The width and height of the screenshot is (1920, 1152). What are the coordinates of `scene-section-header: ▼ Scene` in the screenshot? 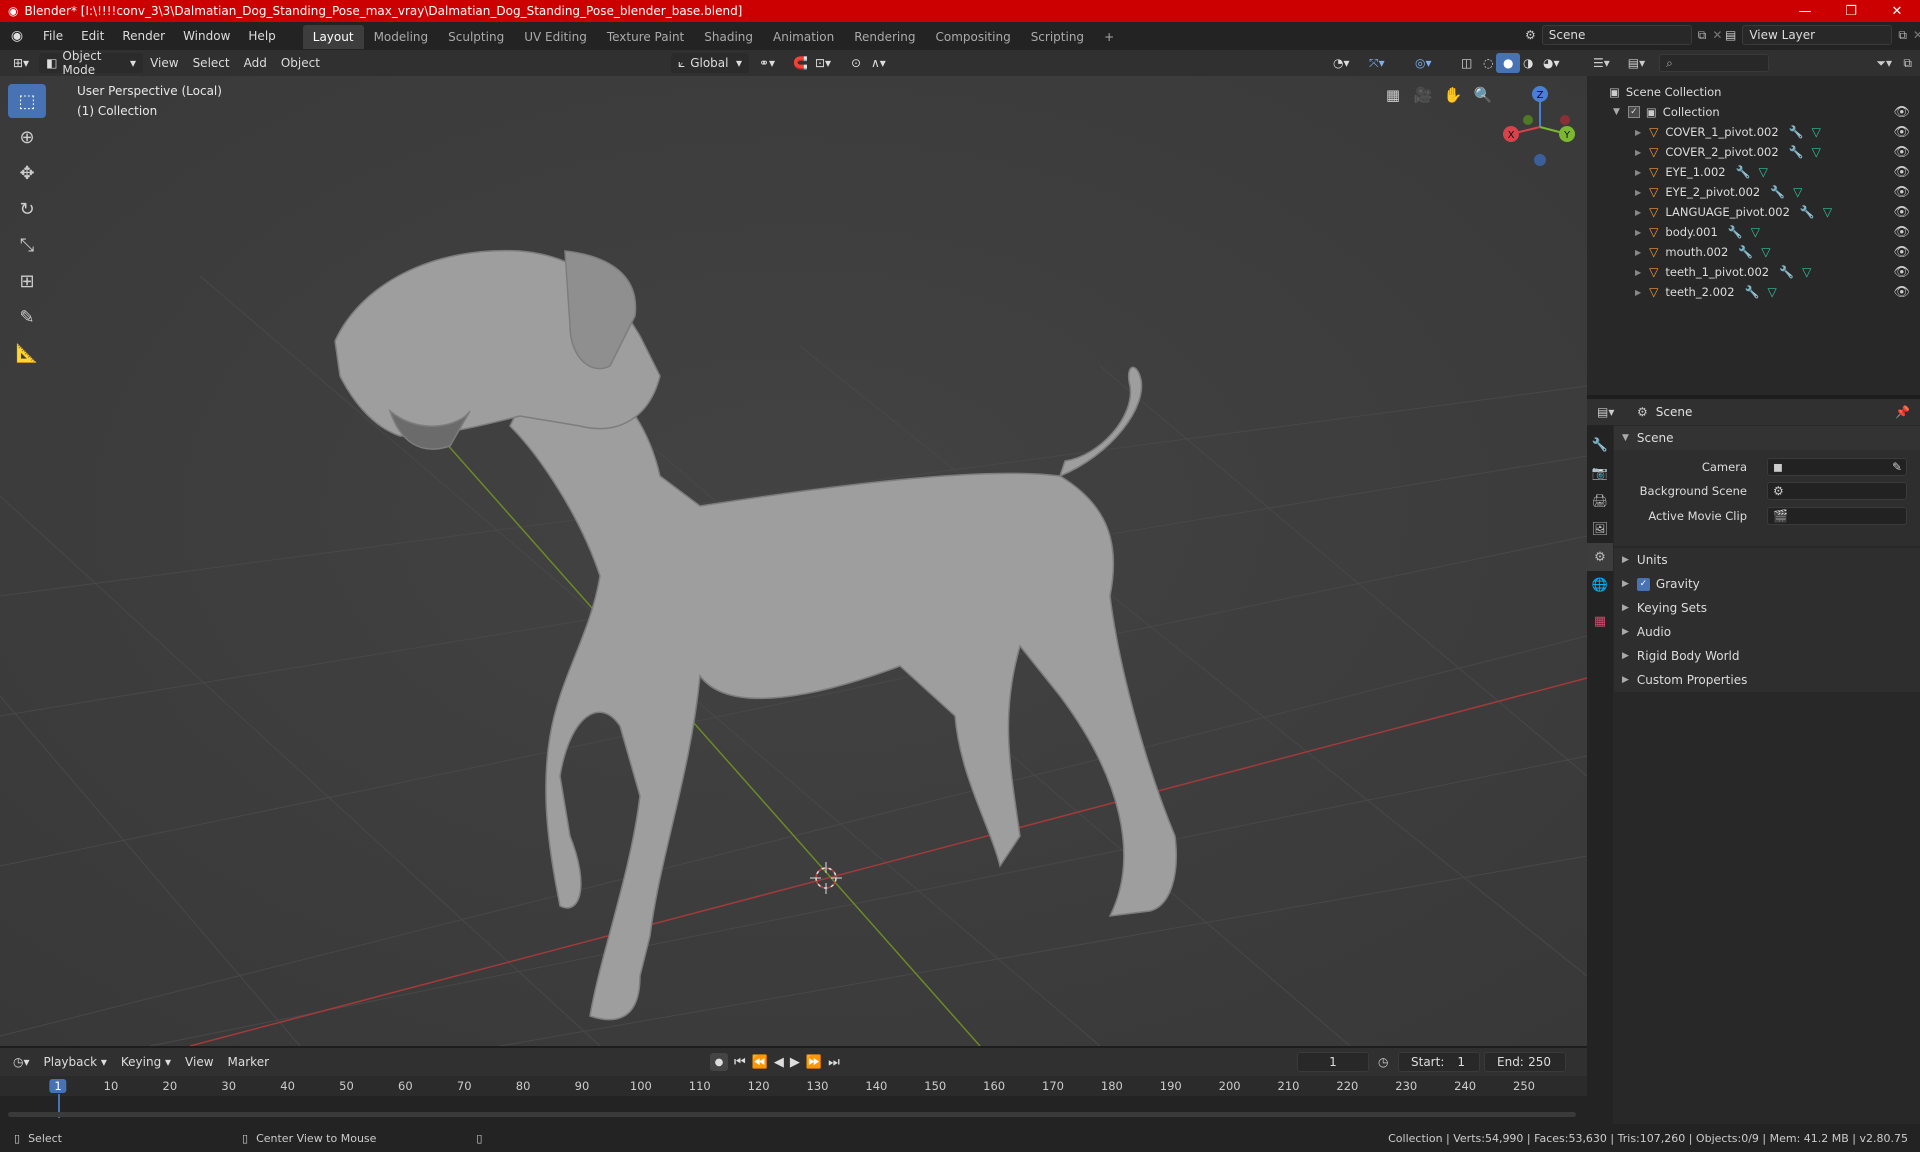 It's located at (1767, 438).